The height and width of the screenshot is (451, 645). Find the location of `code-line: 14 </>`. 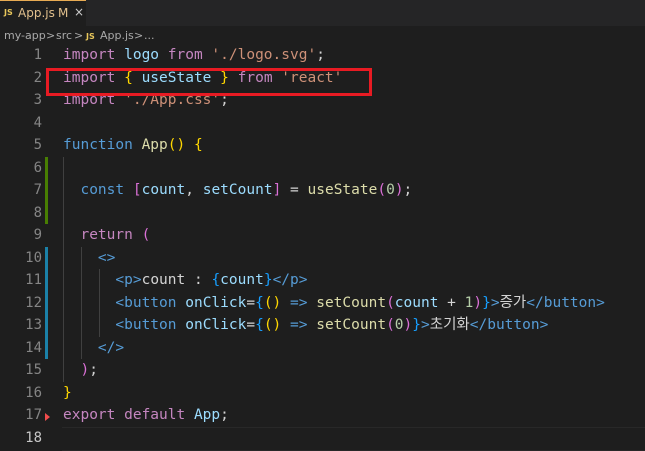

code-line: 14 </> is located at coordinates (322, 348).